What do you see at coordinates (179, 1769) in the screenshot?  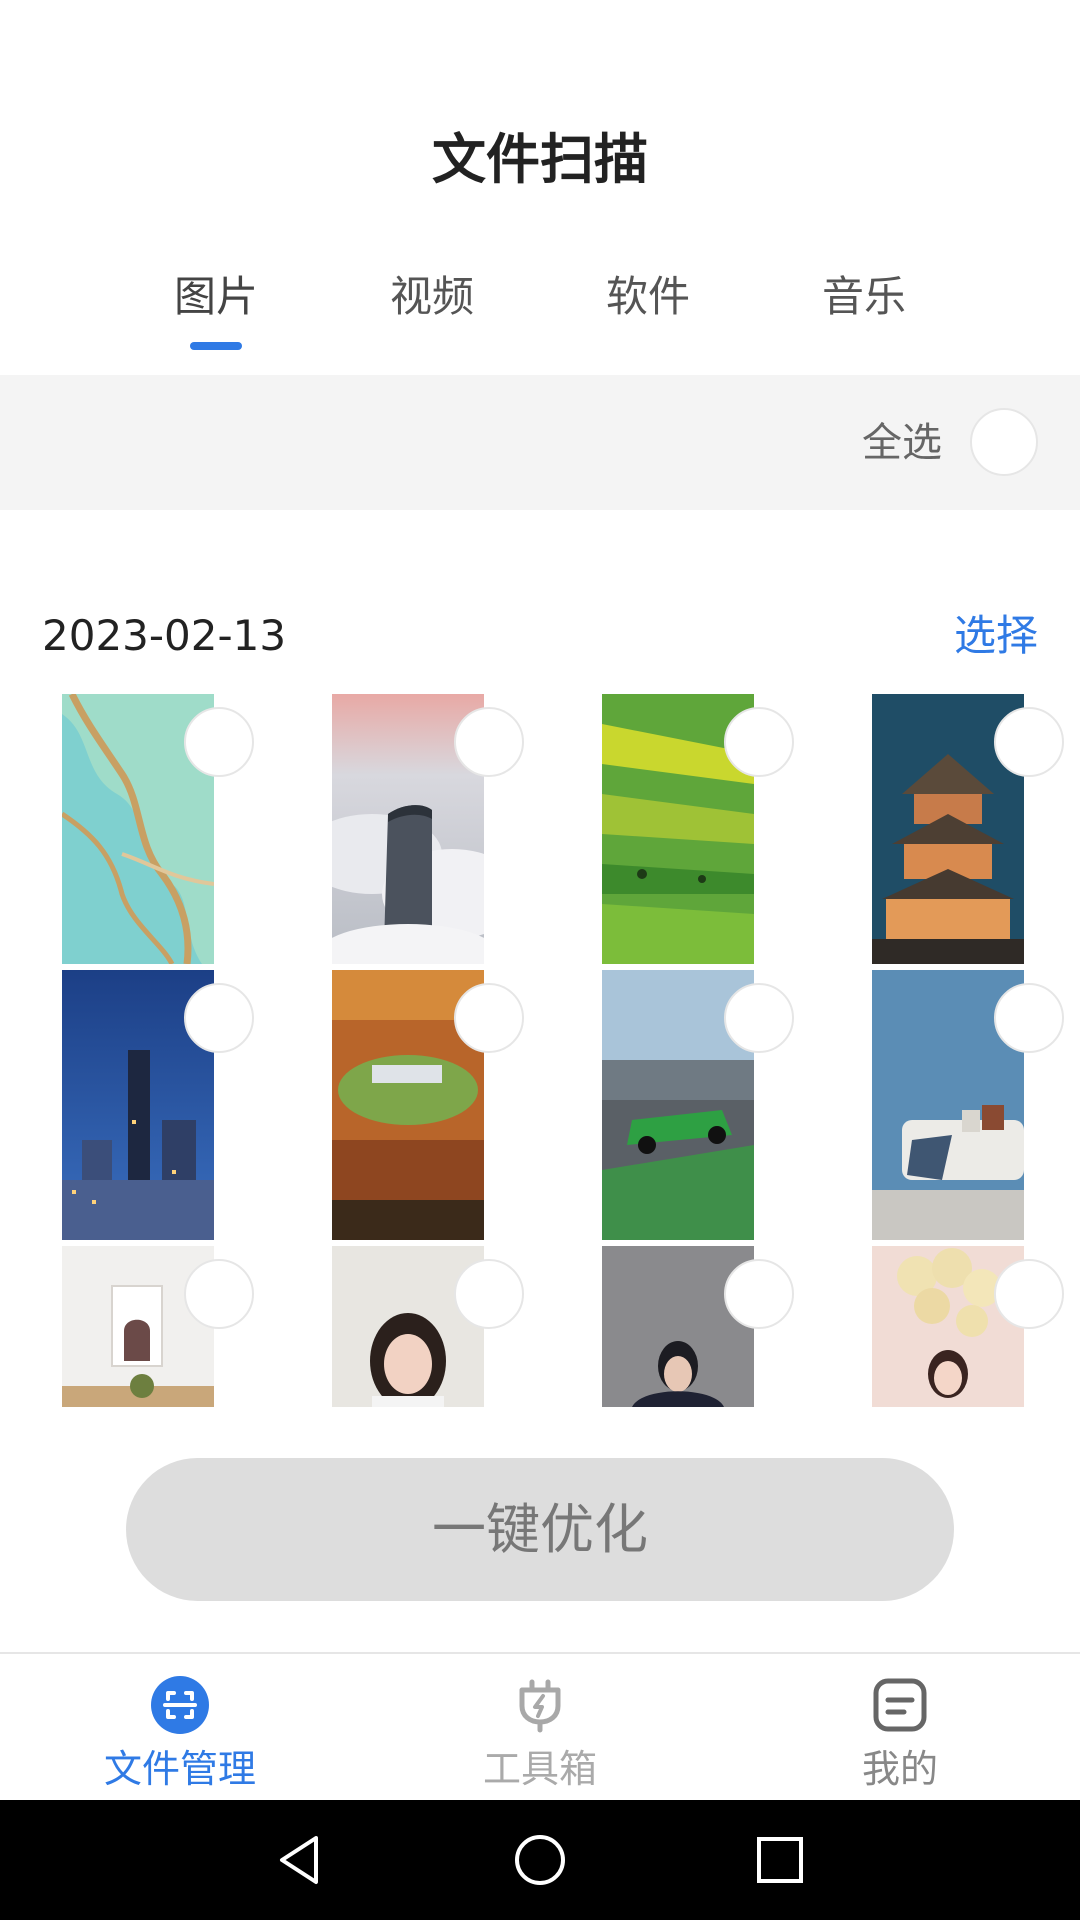 I see `nav-label: 文件管理` at bounding box center [179, 1769].